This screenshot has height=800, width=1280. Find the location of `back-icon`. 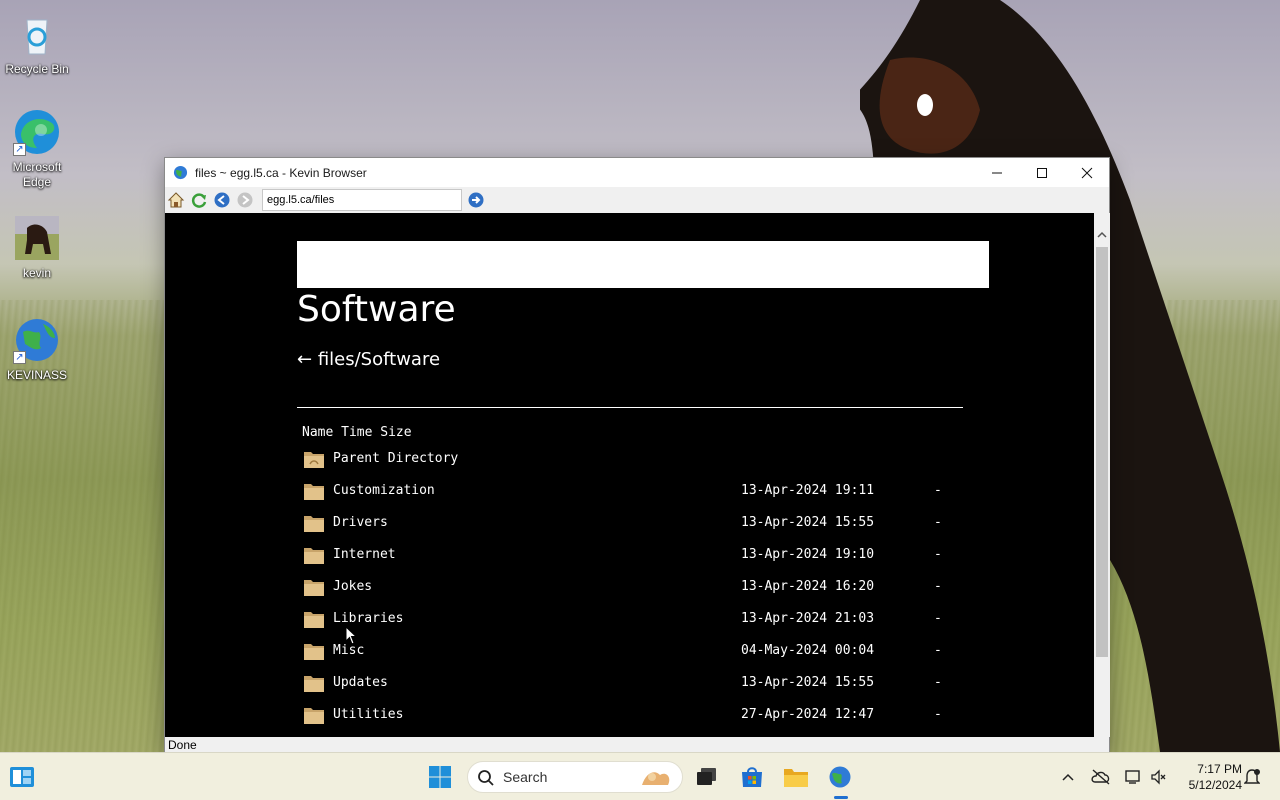

back-icon is located at coordinates (222, 200).